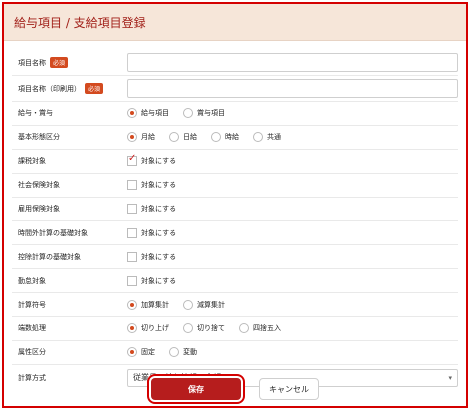 The image size is (472, 412). What do you see at coordinates (32, 280) in the screenshot?
I see `field-label-text: 勤怠対象` at bounding box center [32, 280].